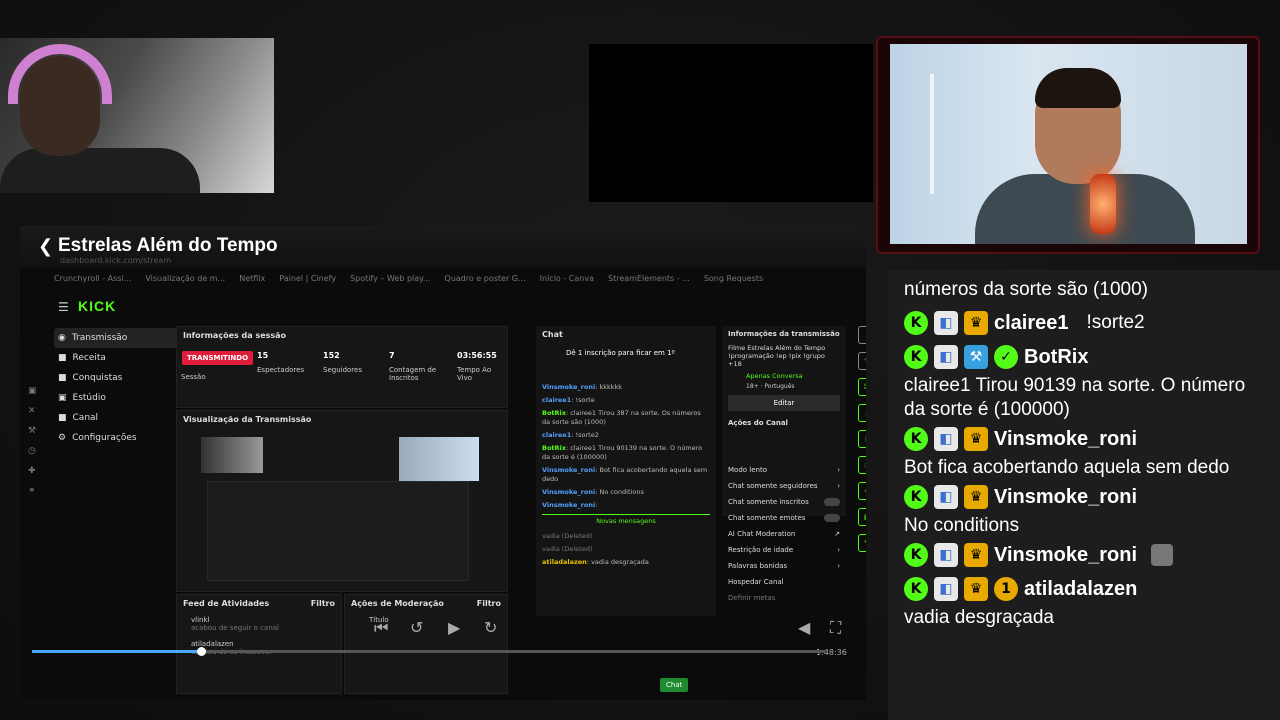 The width and height of the screenshot is (1280, 720). What do you see at coordinates (784, 470) in the screenshot?
I see `action-slow-mode: Modo lento ›` at bounding box center [784, 470].